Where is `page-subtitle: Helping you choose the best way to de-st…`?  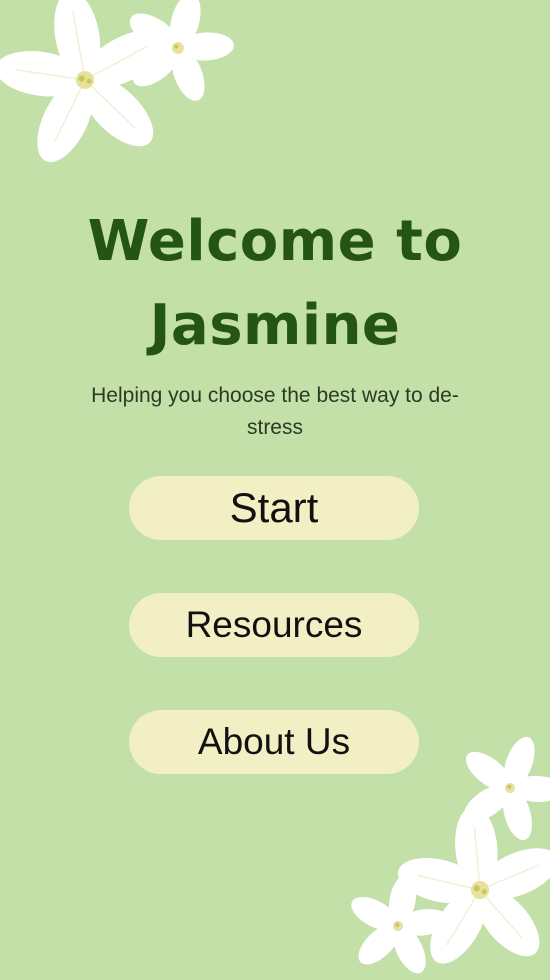
page-subtitle: Helping you choose the best way to de-st… is located at coordinates (275, 411).